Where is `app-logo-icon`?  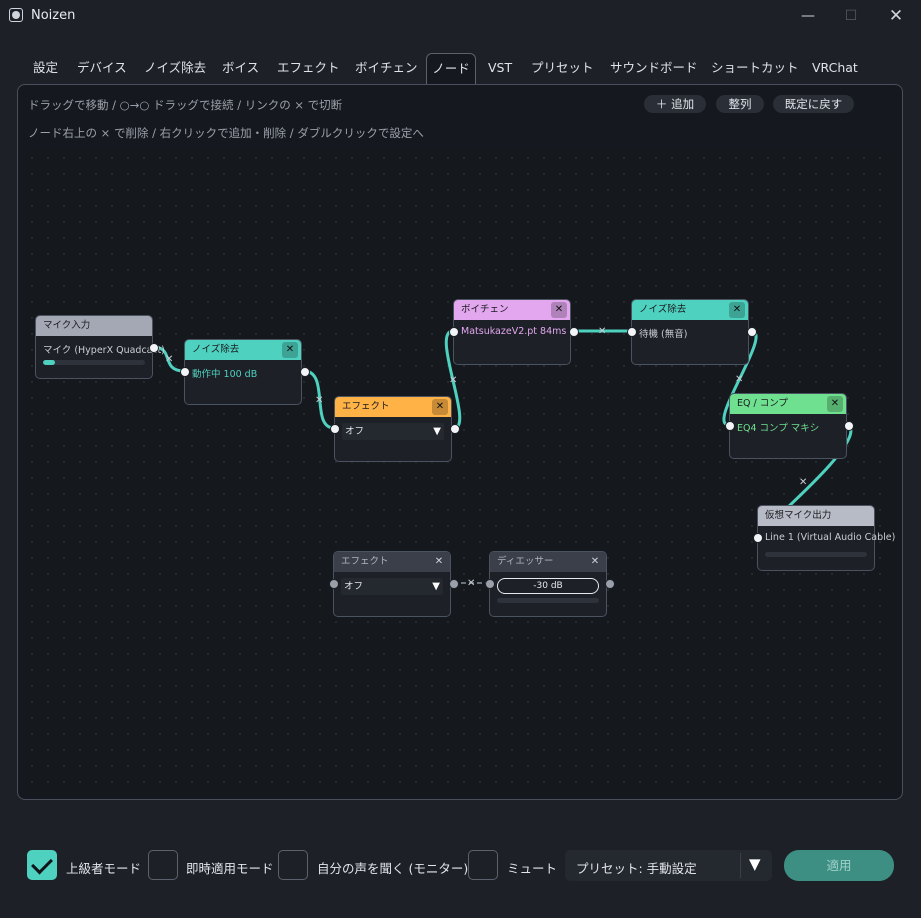
app-logo-icon is located at coordinates (16, 15).